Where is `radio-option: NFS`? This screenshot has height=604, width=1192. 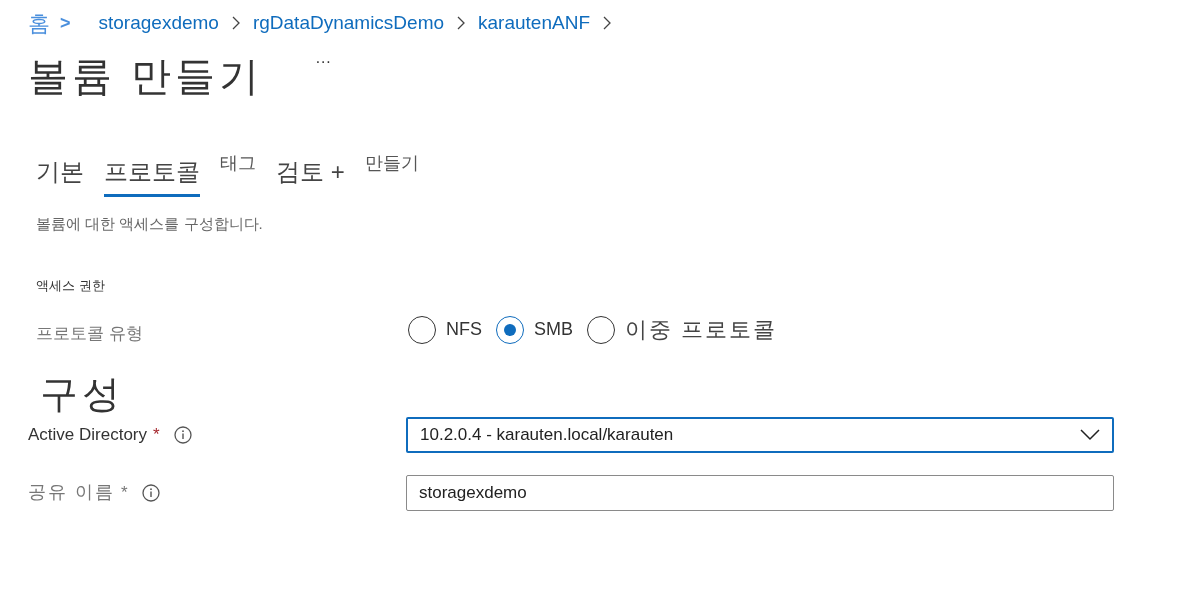
radio-option: NFS is located at coordinates (445, 329).